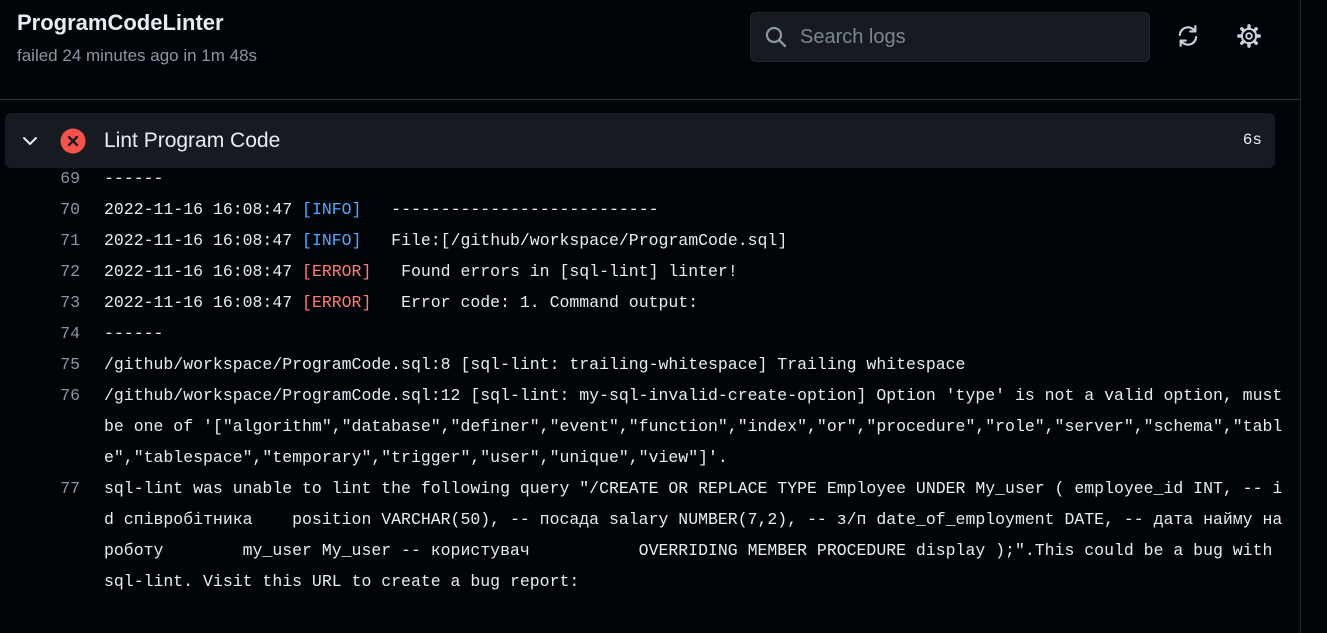 Image resolution: width=1327 pixels, height=633 pixels. What do you see at coordinates (52, 271) in the screenshot?
I see `line-number: 72` at bounding box center [52, 271].